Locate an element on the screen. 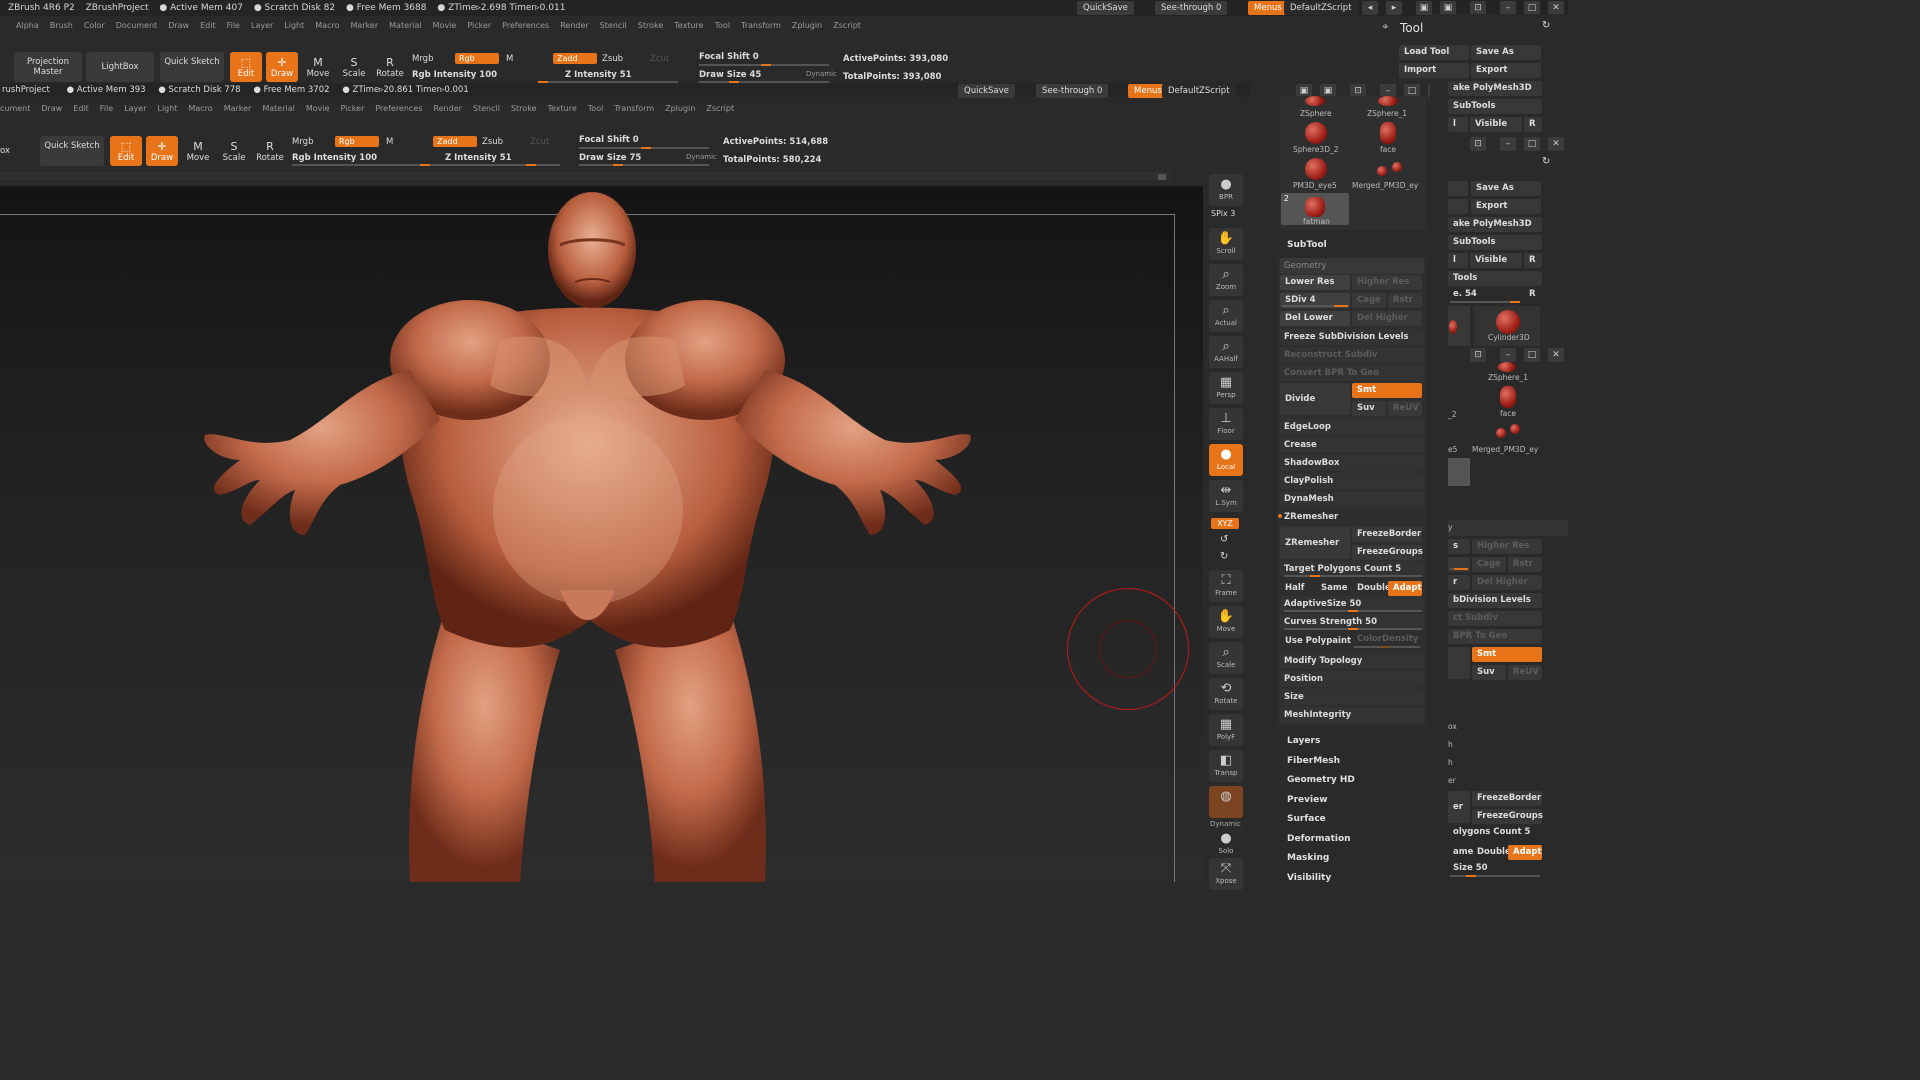  visible-toggle: Visible is located at coordinates (1496, 124).